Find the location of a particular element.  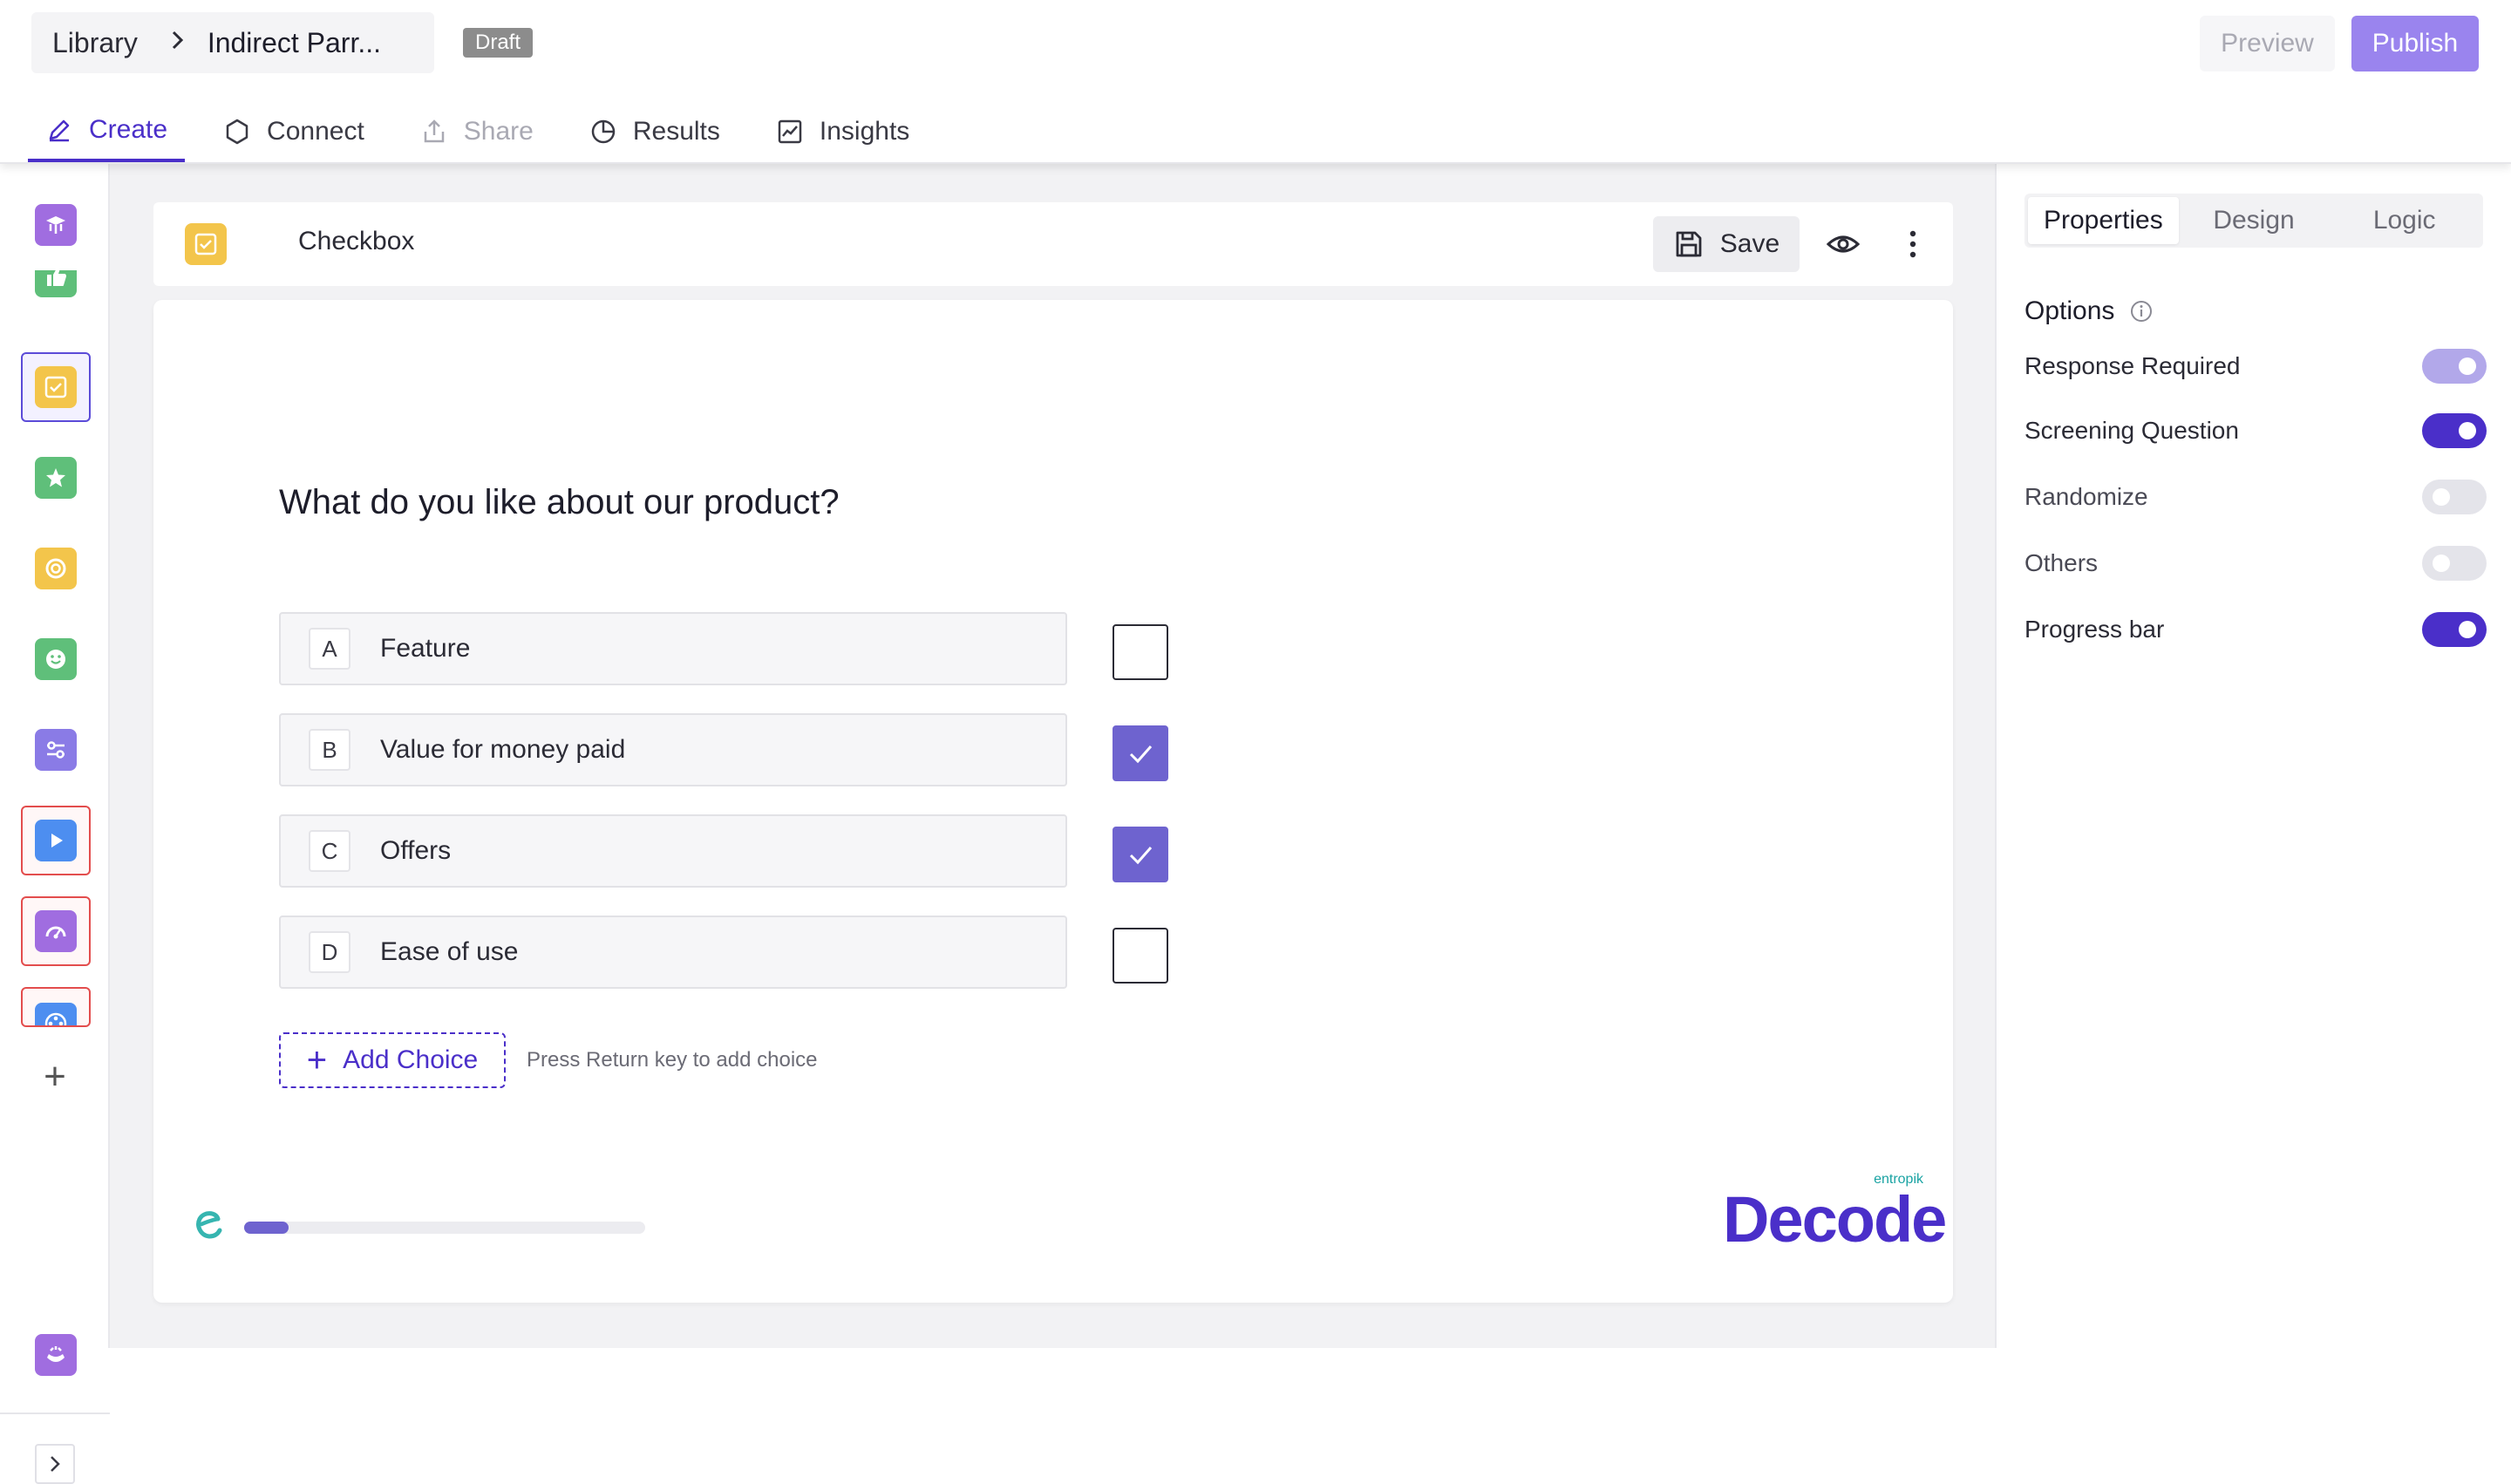

choice-text: Value for money paid is located at coordinates (502, 750).